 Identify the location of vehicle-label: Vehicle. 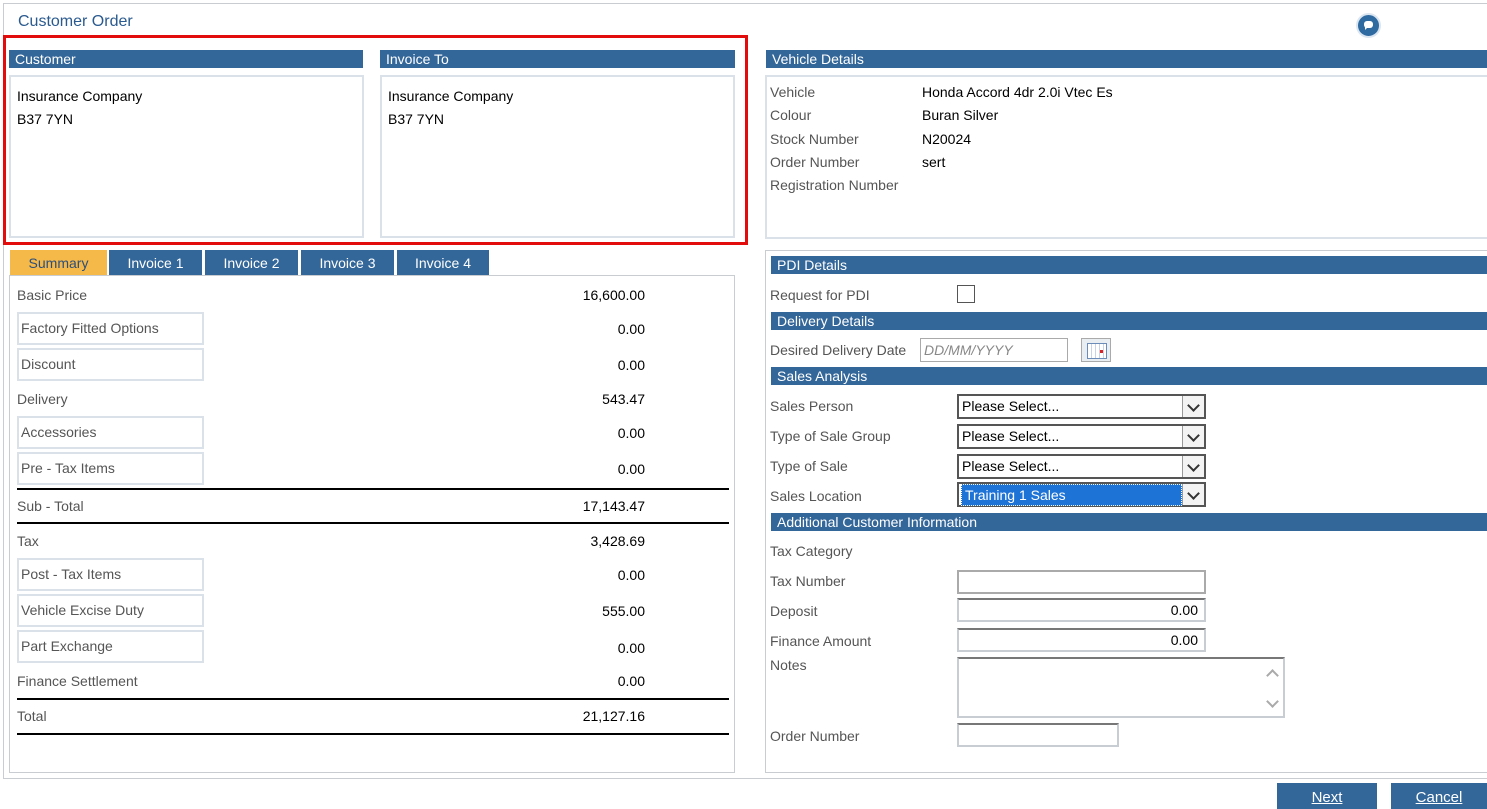
(793, 92).